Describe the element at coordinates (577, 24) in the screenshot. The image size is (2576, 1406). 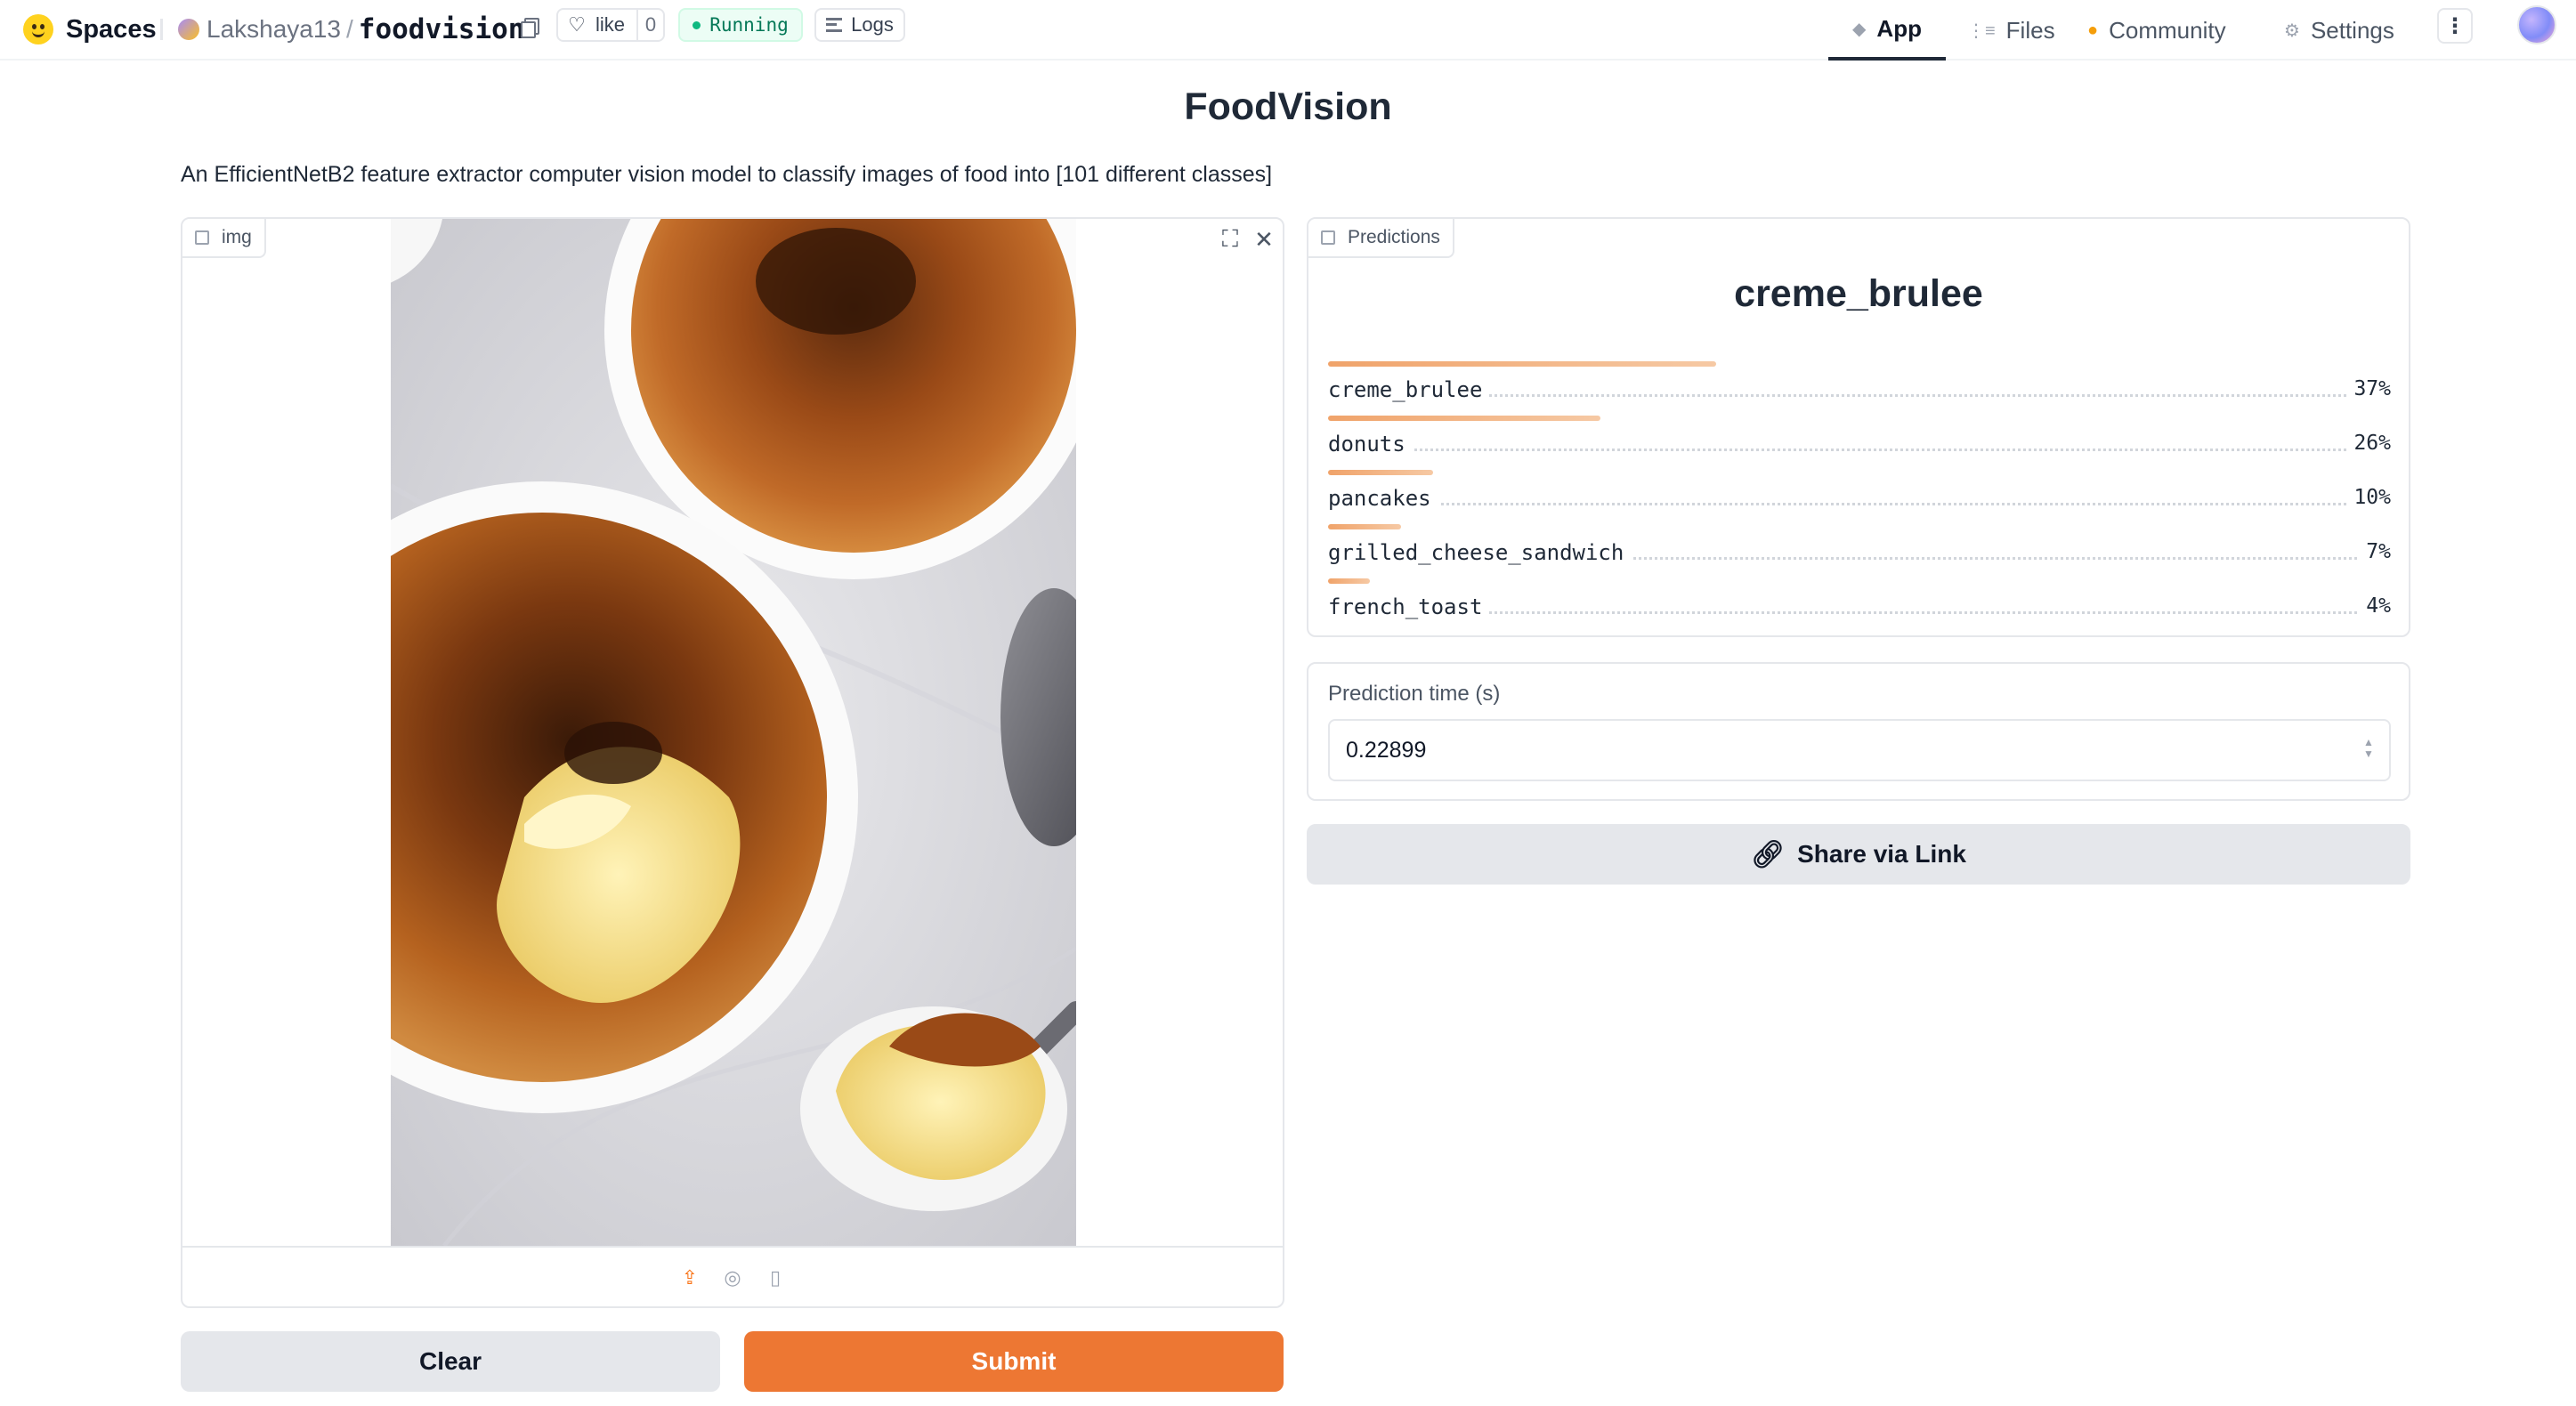
I see `heart-icon: ♡` at that location.